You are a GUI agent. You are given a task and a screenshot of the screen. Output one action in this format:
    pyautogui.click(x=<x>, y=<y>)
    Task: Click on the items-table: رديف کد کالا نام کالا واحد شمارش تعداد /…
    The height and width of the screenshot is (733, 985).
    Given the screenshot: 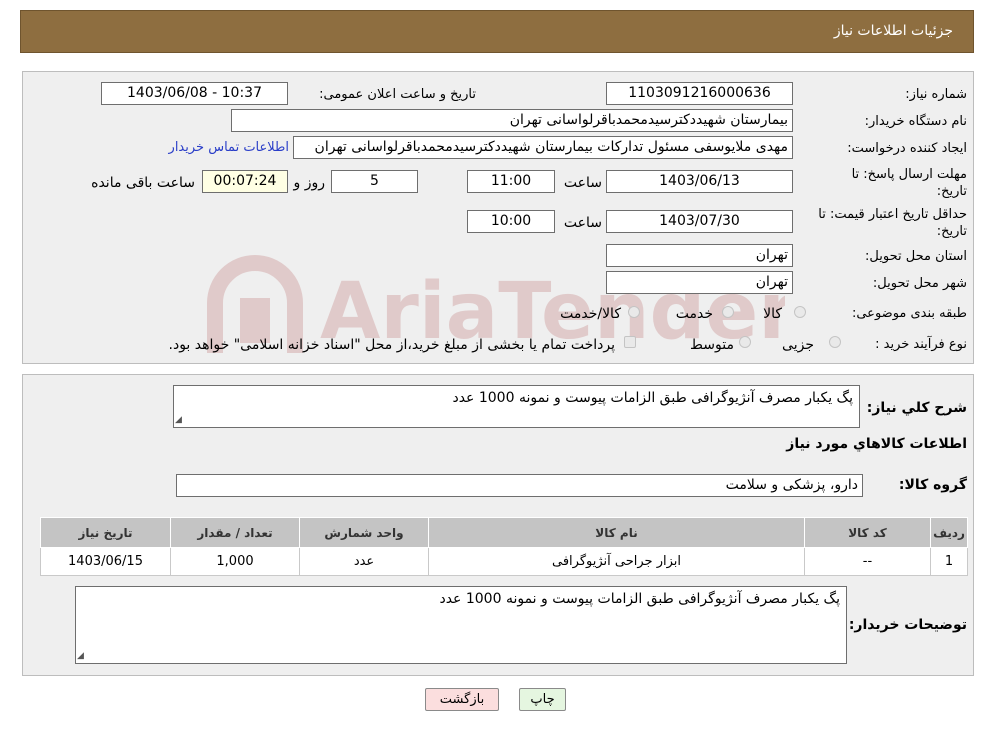 What is the action you would take?
    pyautogui.click(x=504, y=546)
    